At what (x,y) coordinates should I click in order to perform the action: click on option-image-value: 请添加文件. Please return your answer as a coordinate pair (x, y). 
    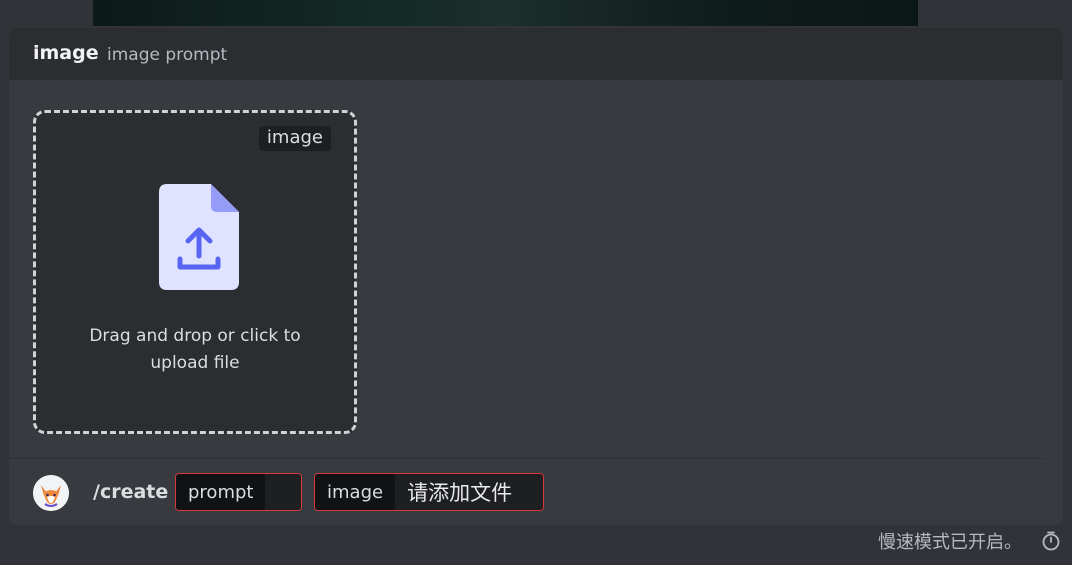
    Looking at the image, I should click on (469, 492).